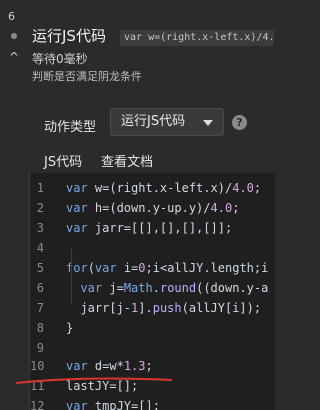 The width and height of the screenshot is (320, 410). What do you see at coordinates (40, 268) in the screenshot?
I see `line-number: 5` at bounding box center [40, 268].